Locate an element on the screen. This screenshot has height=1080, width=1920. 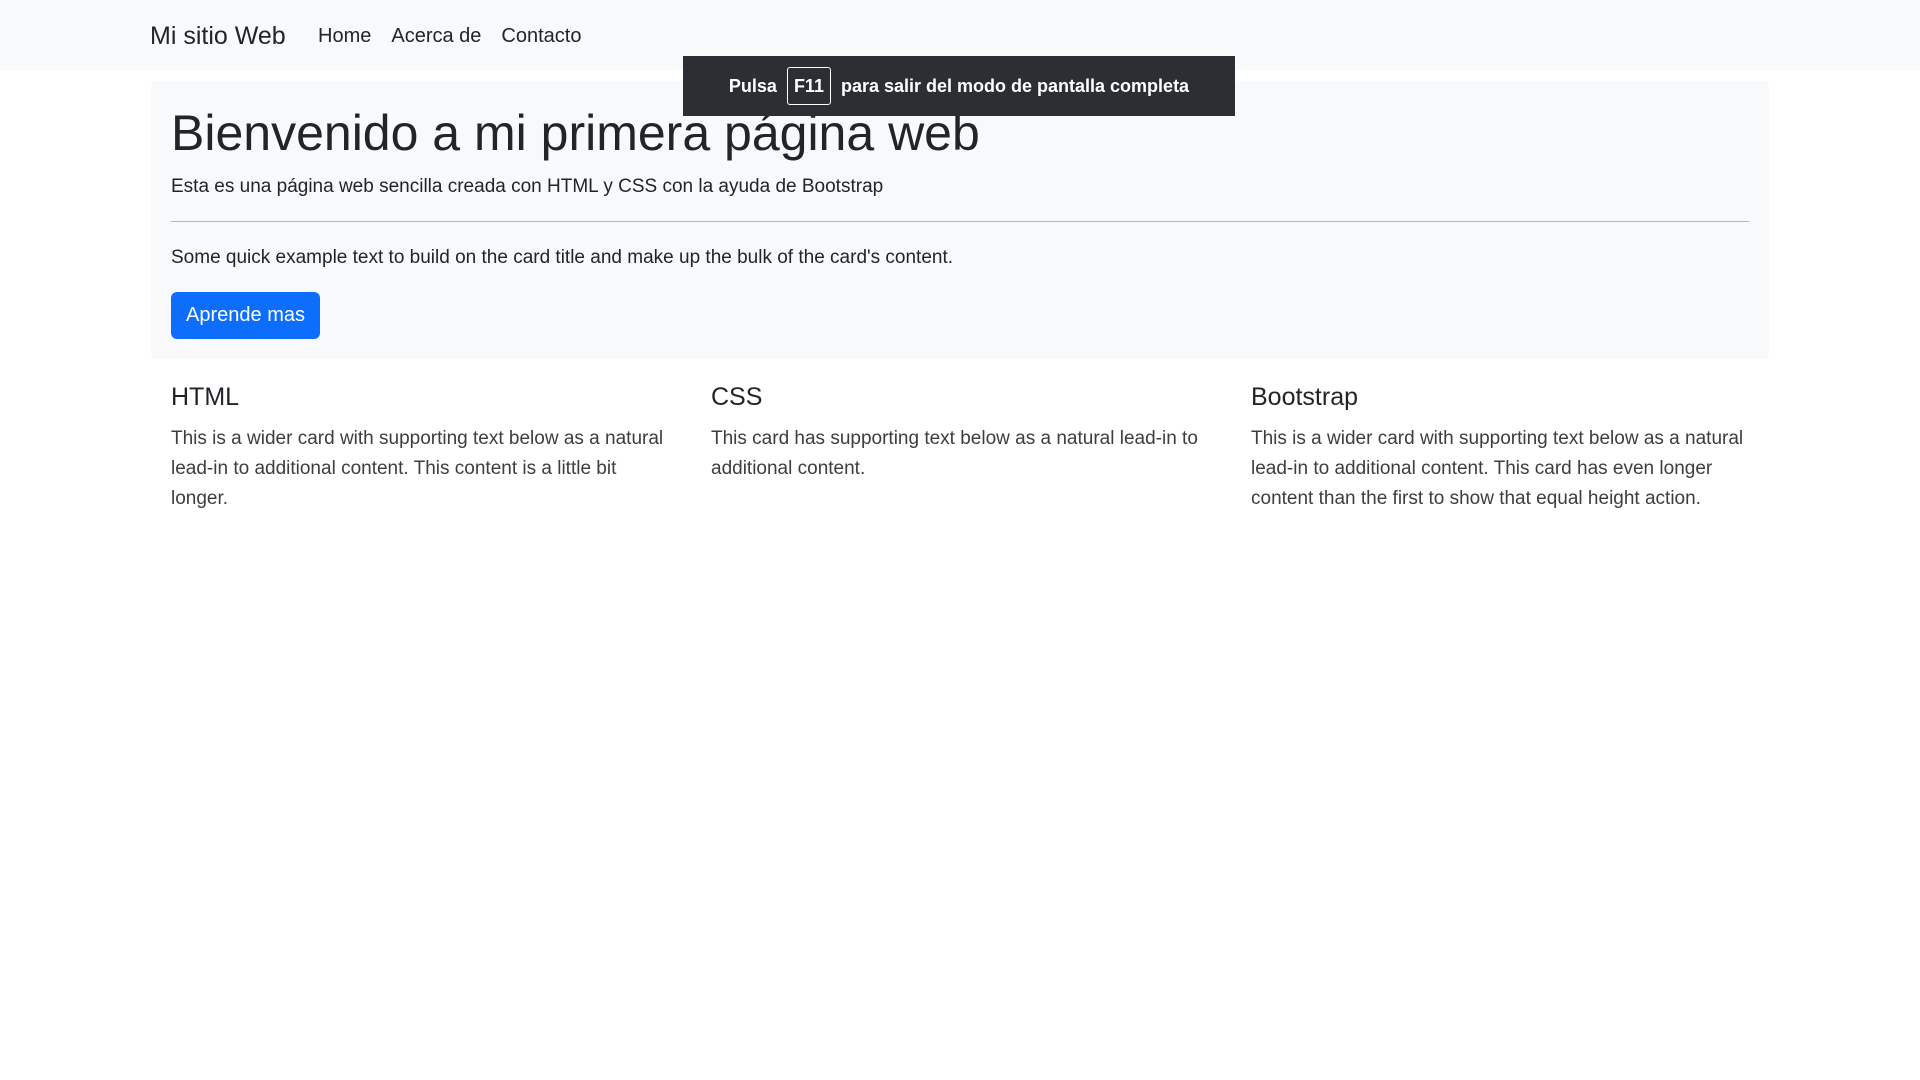
nav-links: Home Acerca de Contacto is located at coordinates (459, 36).